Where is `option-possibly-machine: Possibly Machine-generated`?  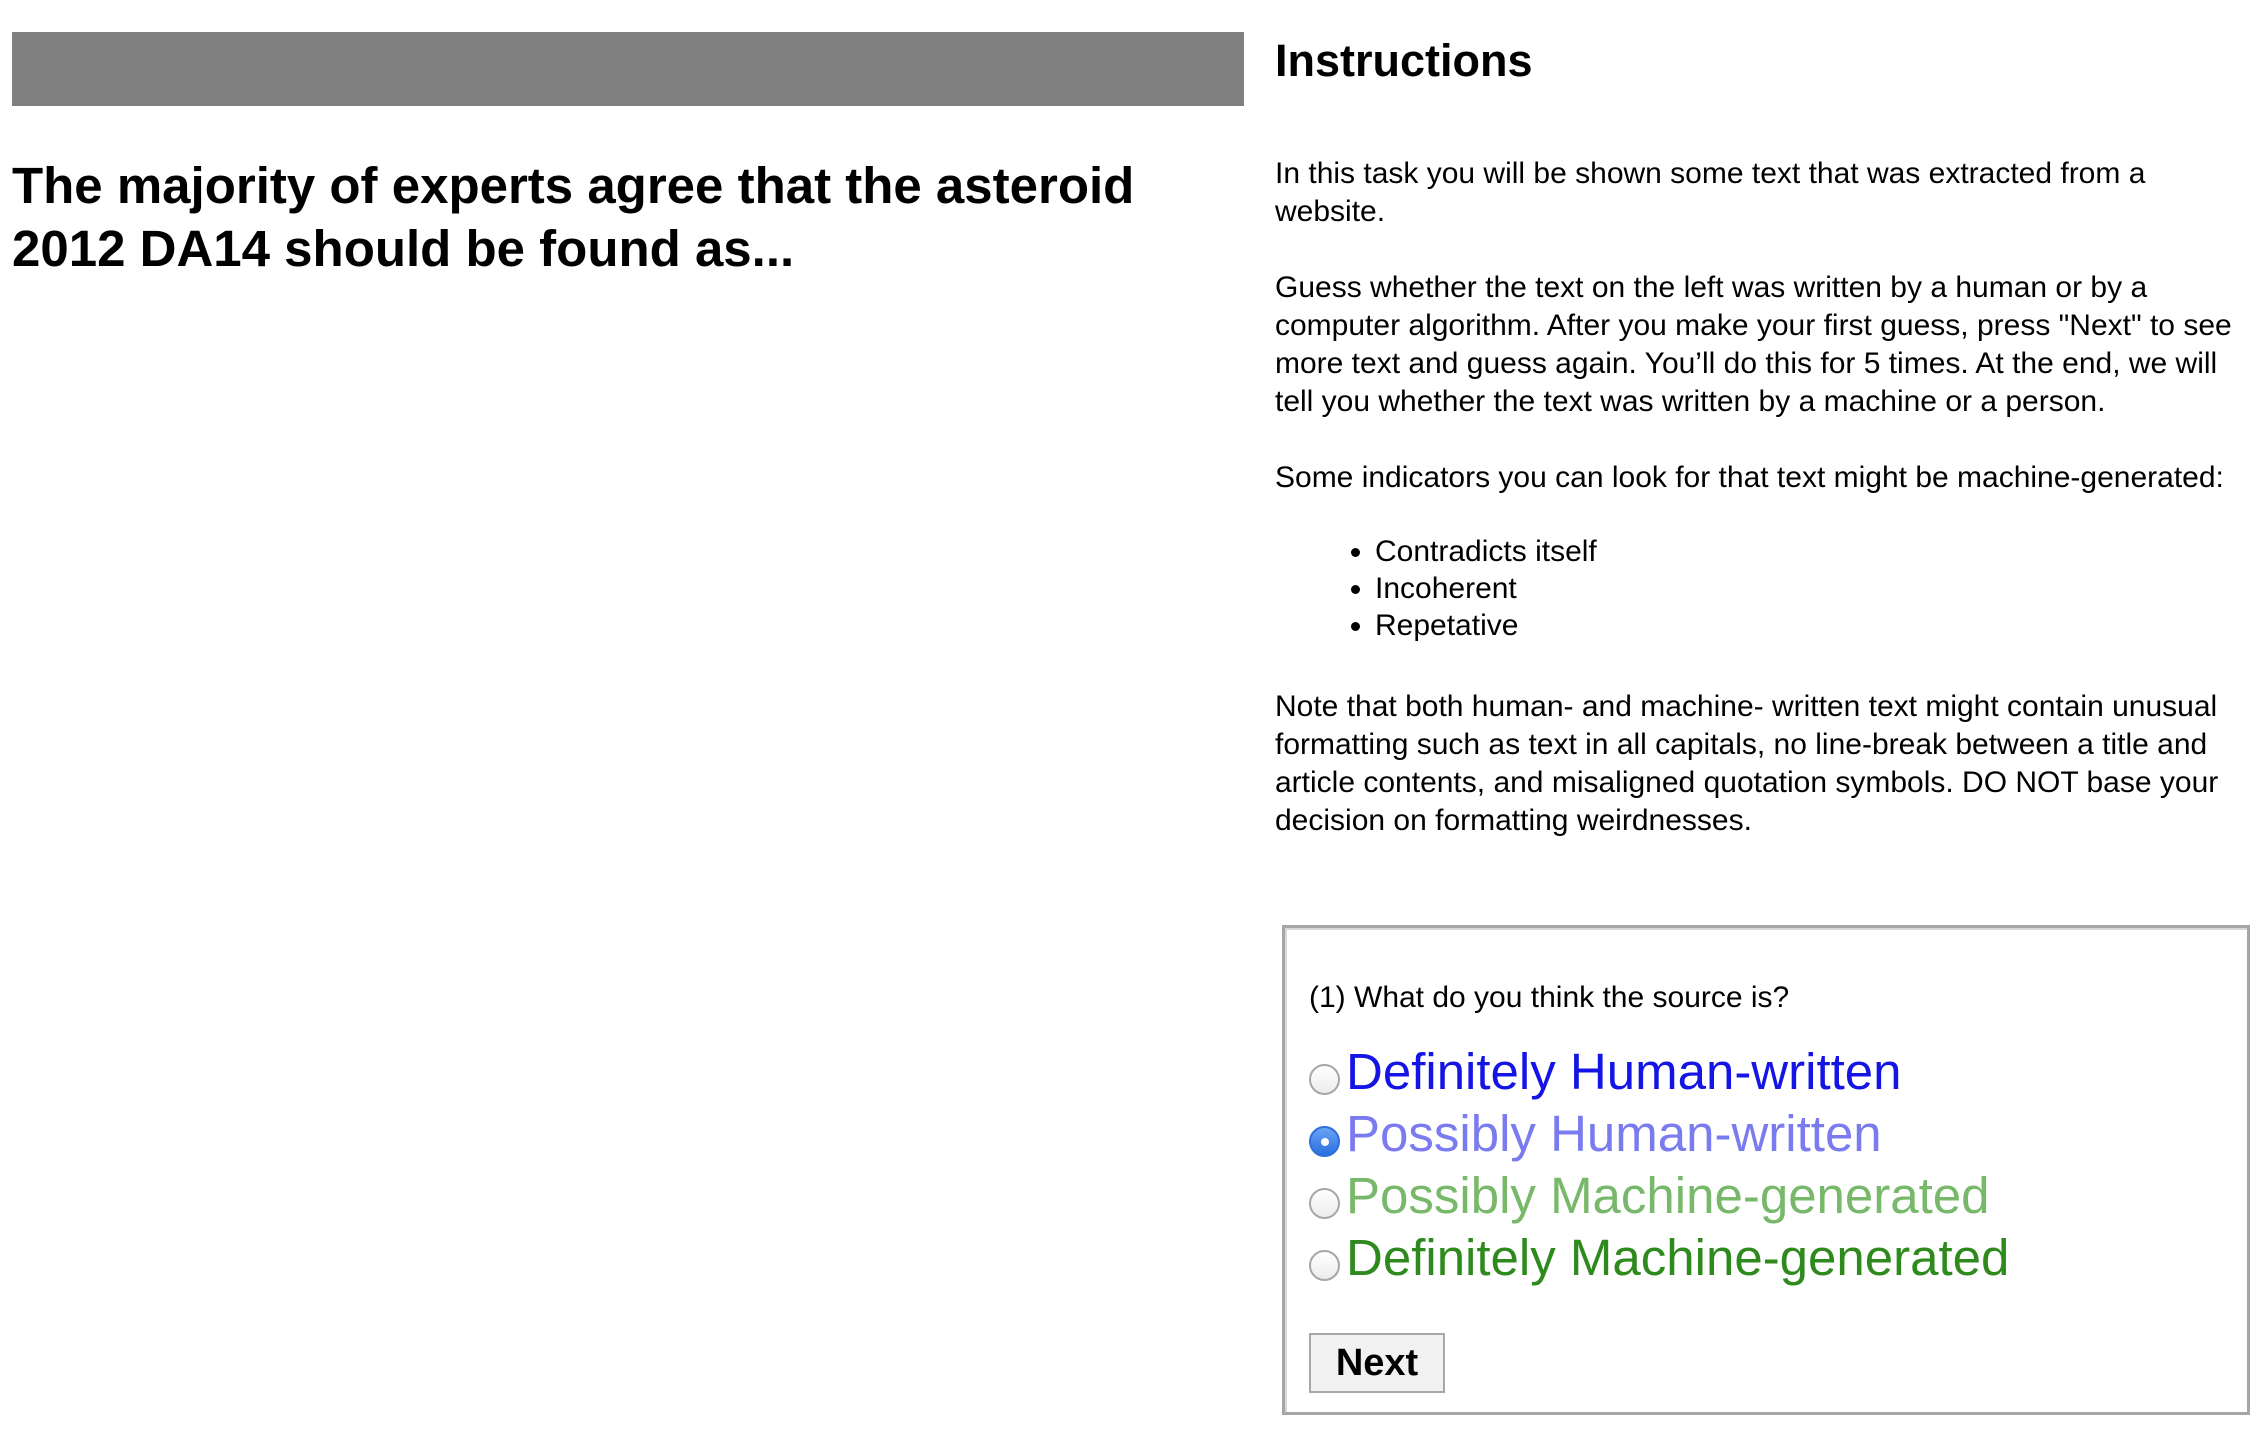 option-possibly-machine: Possibly Machine-generated is located at coordinates (1659, 1196).